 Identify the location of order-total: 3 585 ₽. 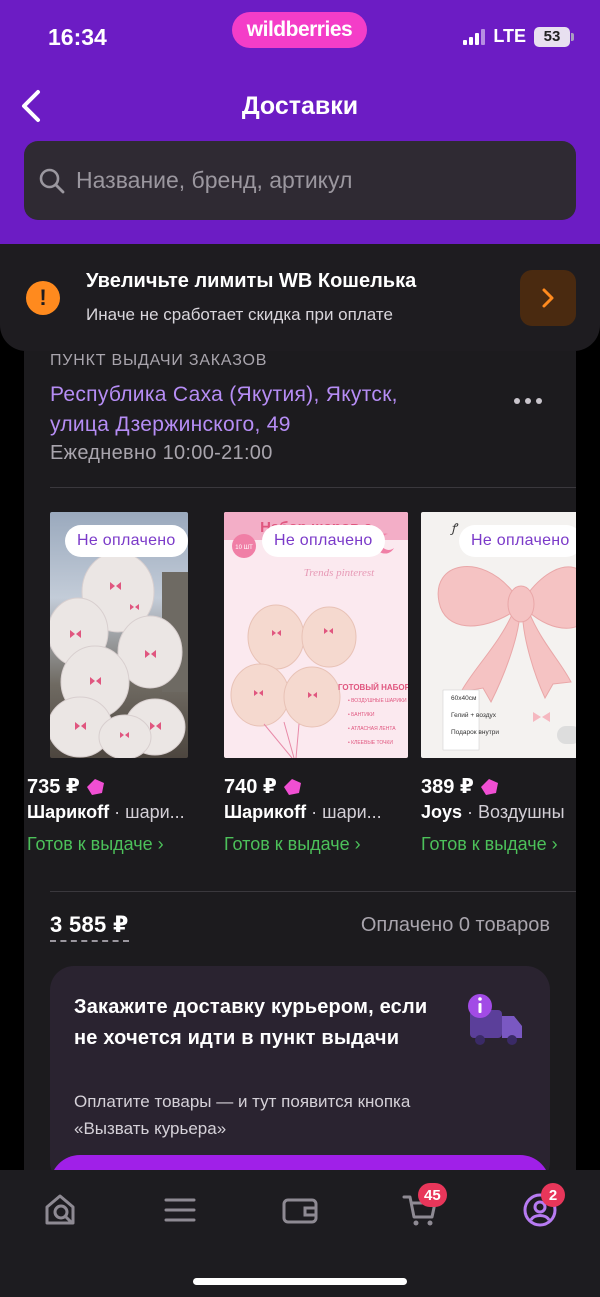
(89, 927).